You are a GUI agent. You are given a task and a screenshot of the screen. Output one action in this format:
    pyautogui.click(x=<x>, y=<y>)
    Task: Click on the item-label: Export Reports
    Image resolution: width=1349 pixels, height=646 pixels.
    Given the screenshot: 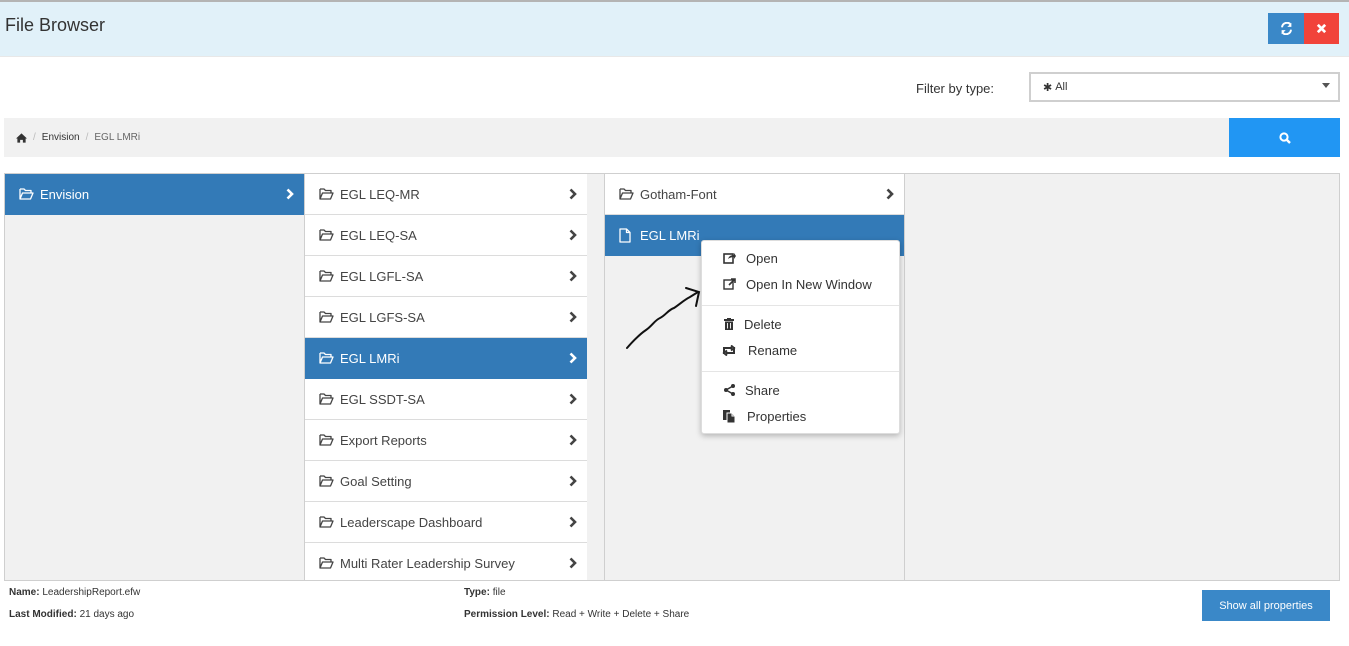 What is the action you would take?
    pyautogui.click(x=383, y=440)
    